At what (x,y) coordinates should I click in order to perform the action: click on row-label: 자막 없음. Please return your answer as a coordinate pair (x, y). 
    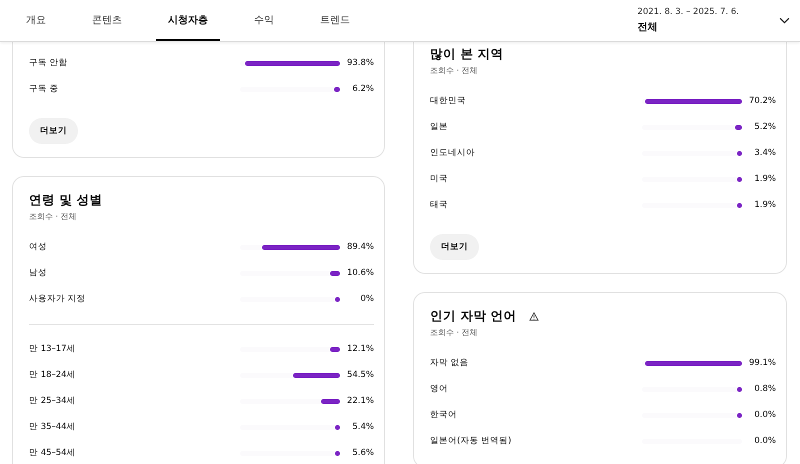
    Looking at the image, I should click on (450, 363).